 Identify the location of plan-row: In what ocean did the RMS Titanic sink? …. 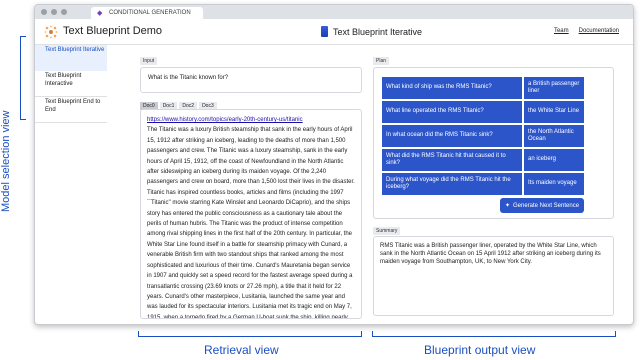
(483, 136).